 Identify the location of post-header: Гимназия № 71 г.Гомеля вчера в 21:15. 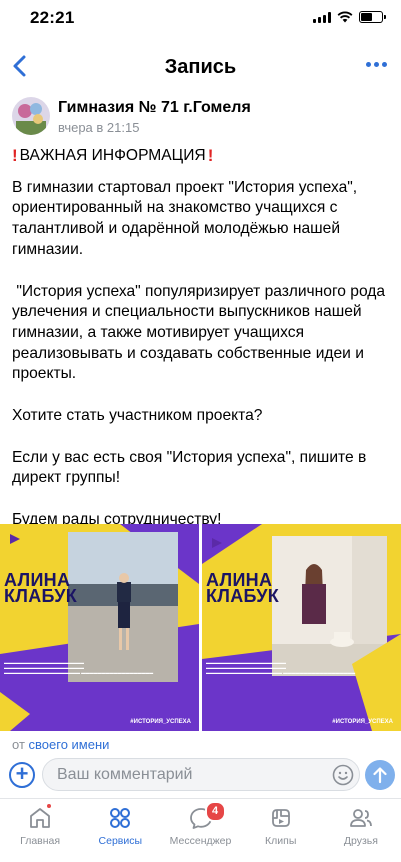
(202, 119).